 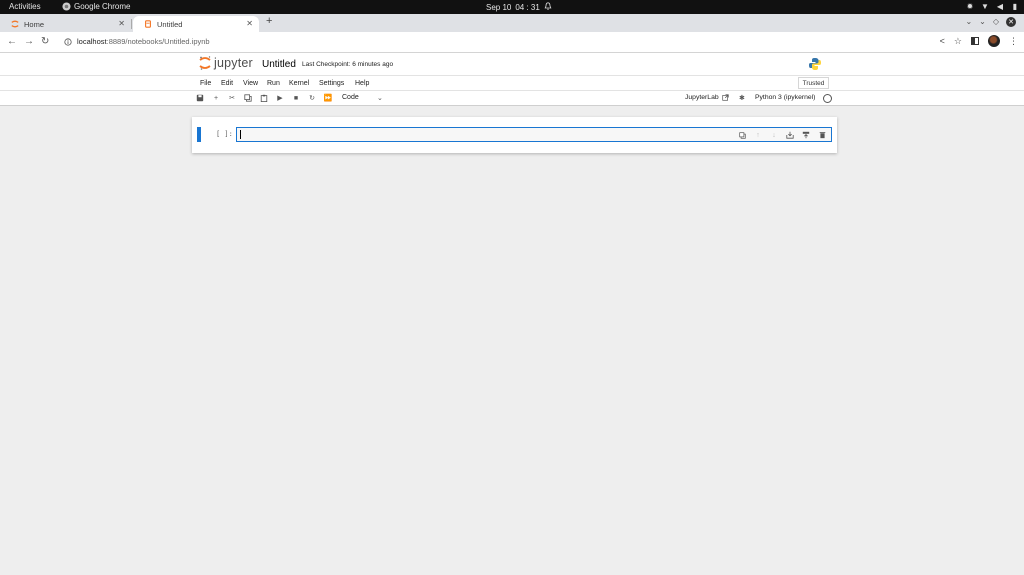 I want to click on window-controls: ⌄ ⌄ ◇ ✕, so click(x=990, y=22).